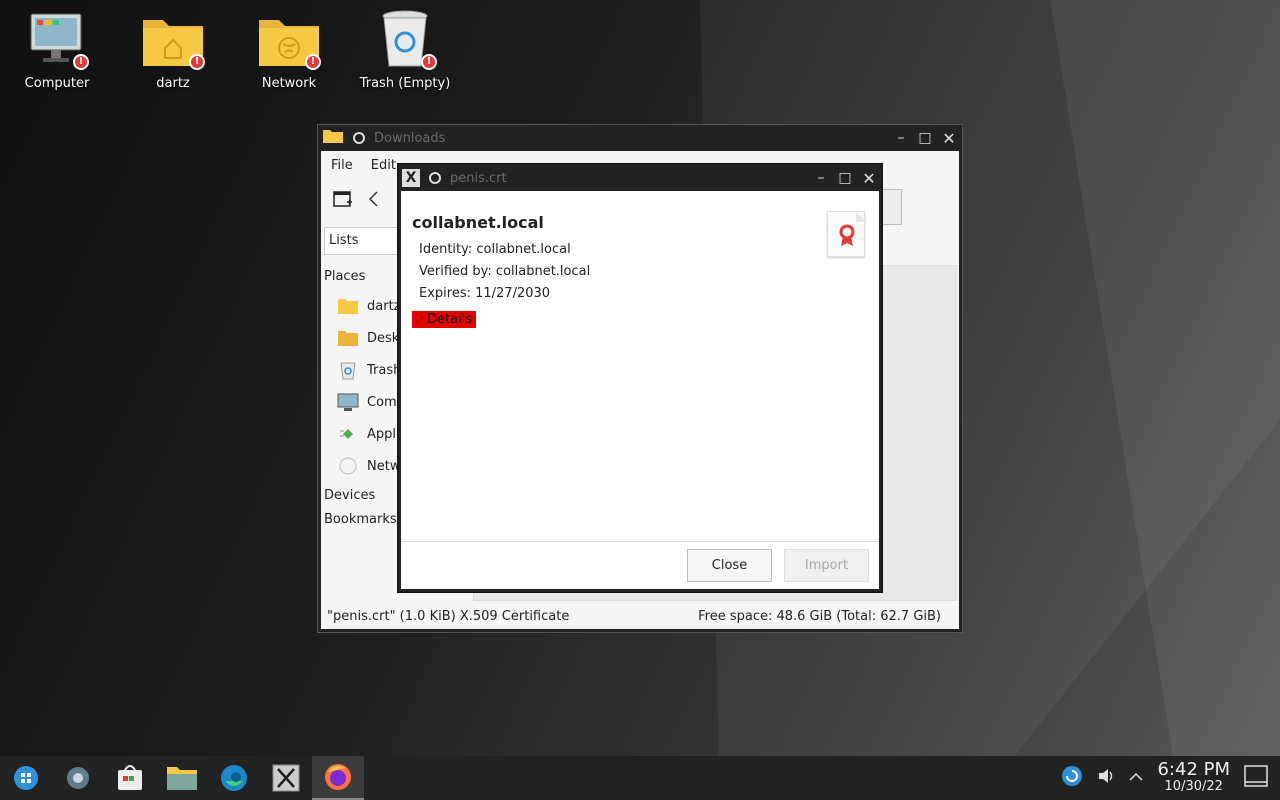  What do you see at coordinates (348, 434) in the screenshot?
I see `applications-icon` at bounding box center [348, 434].